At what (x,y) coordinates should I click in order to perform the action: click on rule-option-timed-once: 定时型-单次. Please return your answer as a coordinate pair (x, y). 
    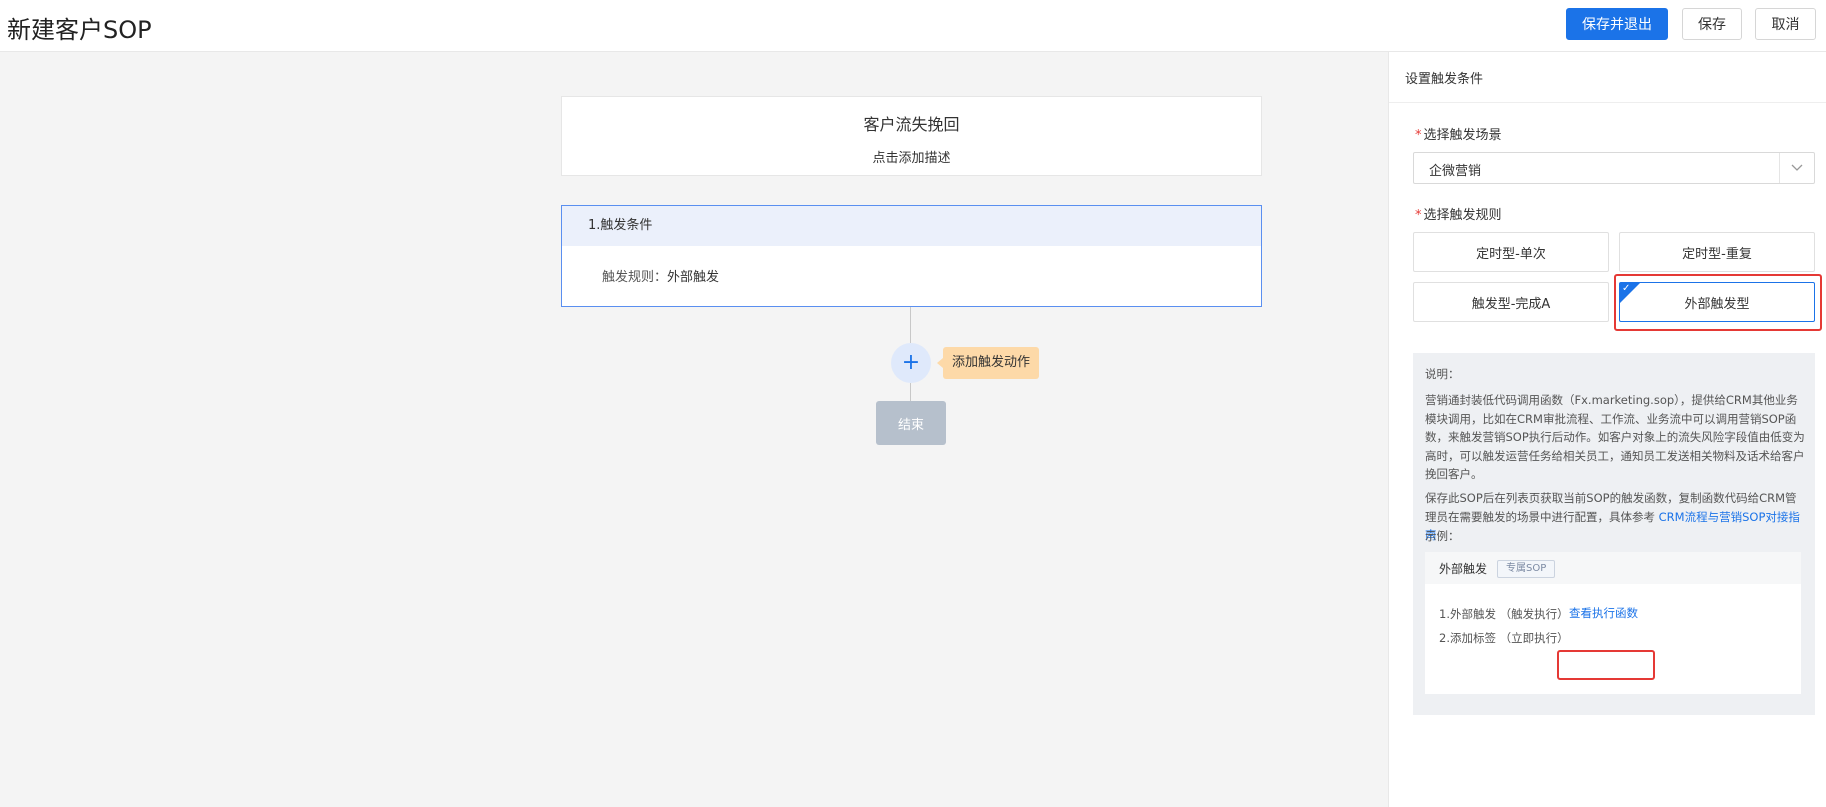
    Looking at the image, I should click on (1511, 252).